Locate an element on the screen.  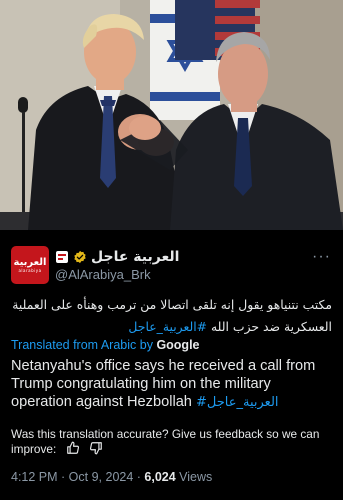
verified-badge-icon is located at coordinates (80, 257).